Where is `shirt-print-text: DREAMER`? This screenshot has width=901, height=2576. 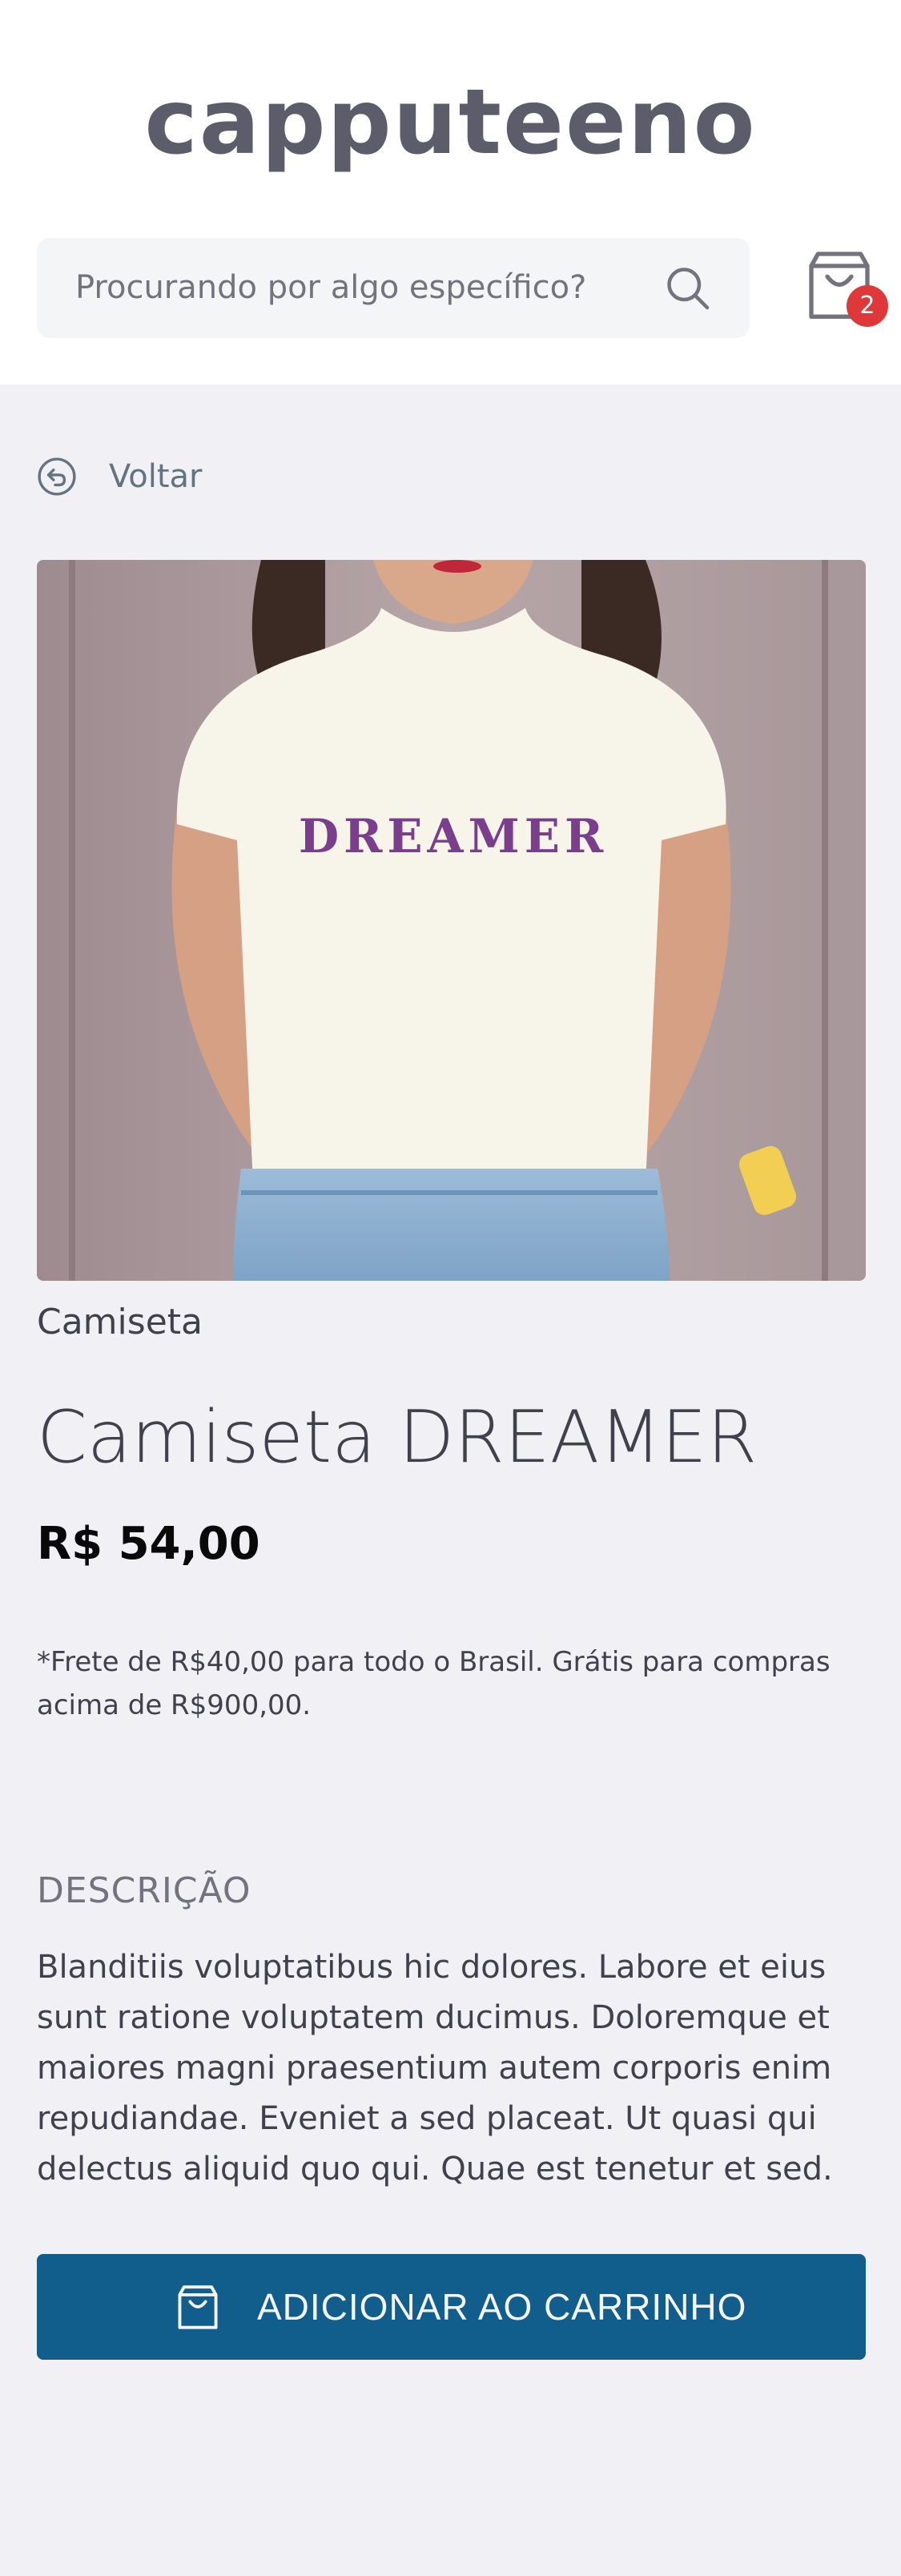 shirt-print-text: DREAMER is located at coordinates (453, 836).